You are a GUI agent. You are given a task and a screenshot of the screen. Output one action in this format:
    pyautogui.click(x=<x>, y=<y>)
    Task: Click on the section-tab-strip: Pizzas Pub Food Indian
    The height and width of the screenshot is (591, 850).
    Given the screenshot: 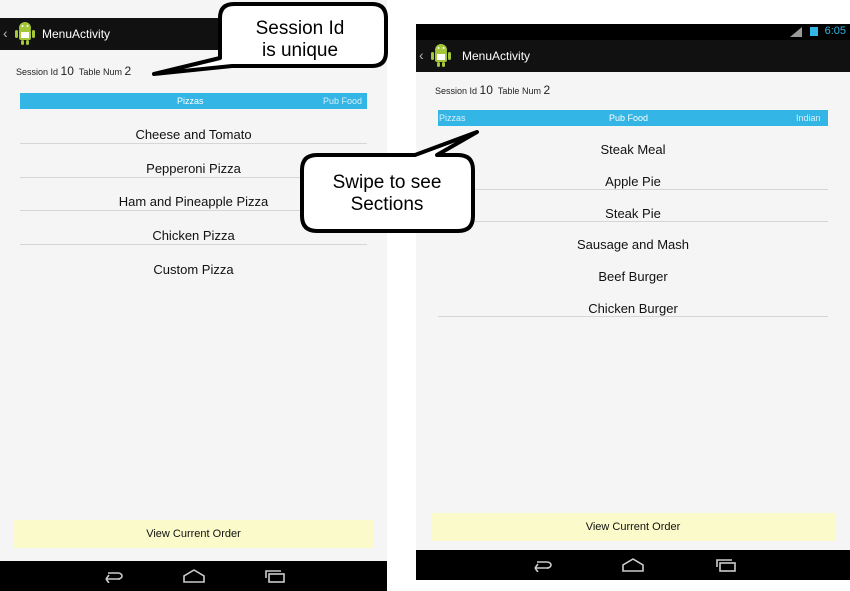 What is the action you would take?
    pyautogui.click(x=633, y=118)
    